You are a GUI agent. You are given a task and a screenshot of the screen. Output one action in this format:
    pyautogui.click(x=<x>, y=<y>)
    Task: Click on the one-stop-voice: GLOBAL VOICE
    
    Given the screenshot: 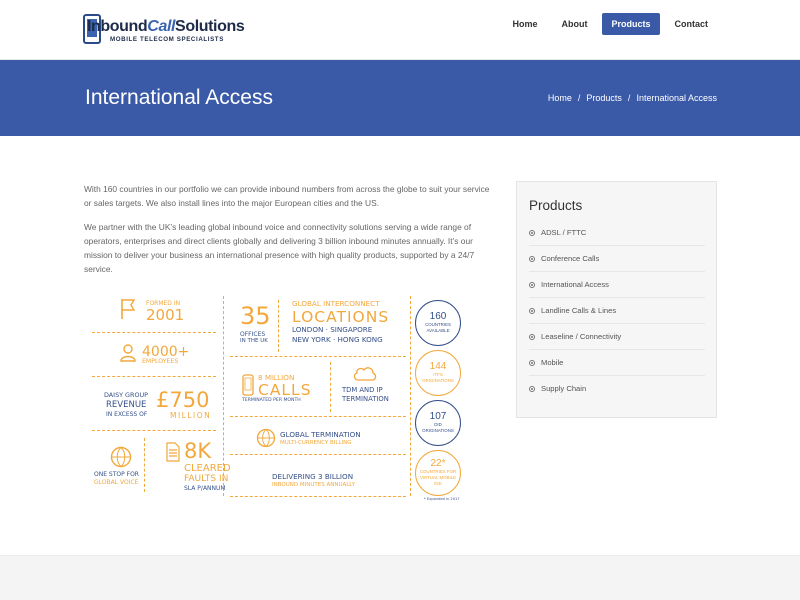 What is the action you would take?
    pyautogui.click(x=116, y=482)
    